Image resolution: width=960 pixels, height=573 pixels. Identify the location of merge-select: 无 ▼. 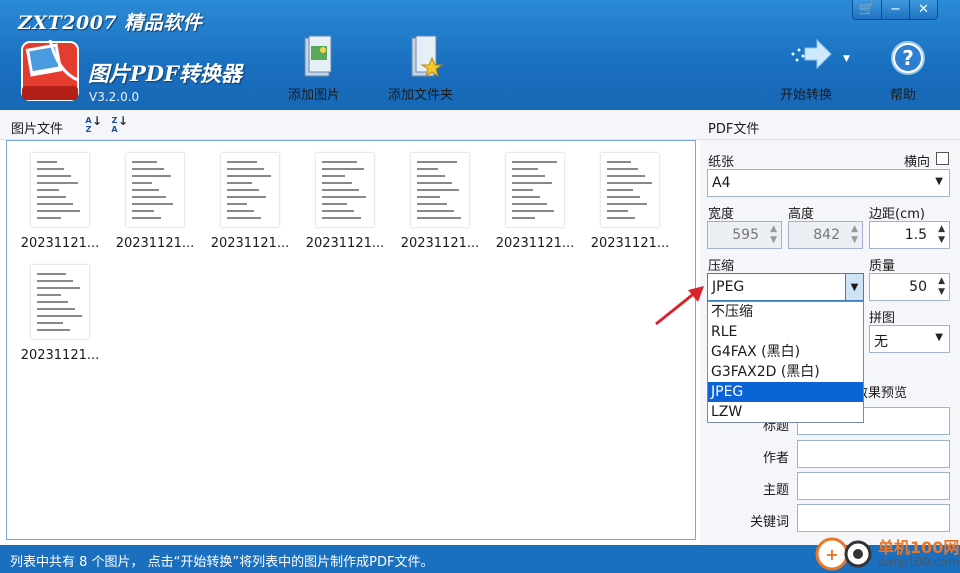
(909, 339).